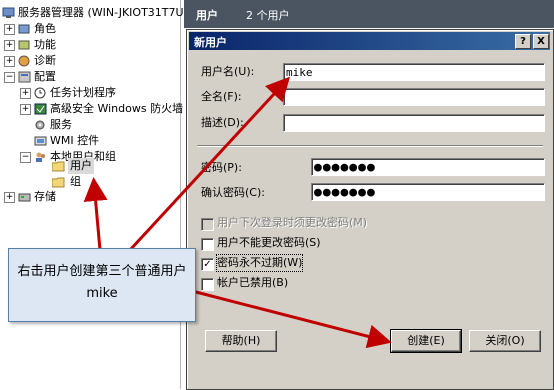 This screenshot has height=390, width=554. Describe the element at coordinates (221, 167) in the screenshot. I see `password-label: 密码(P):` at that location.